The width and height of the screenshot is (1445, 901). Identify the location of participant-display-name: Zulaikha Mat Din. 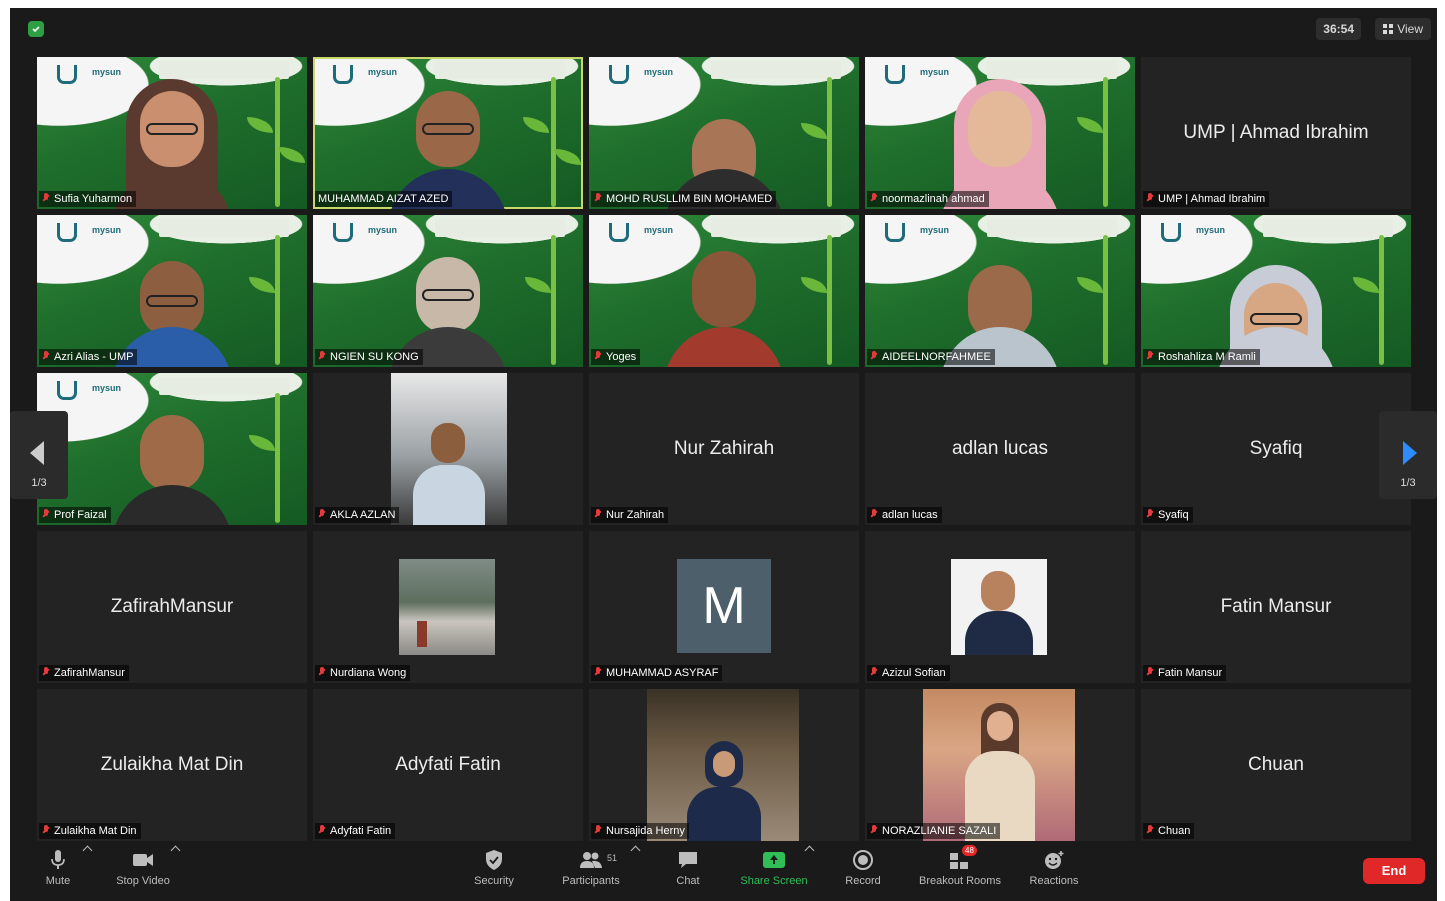
(172, 764).